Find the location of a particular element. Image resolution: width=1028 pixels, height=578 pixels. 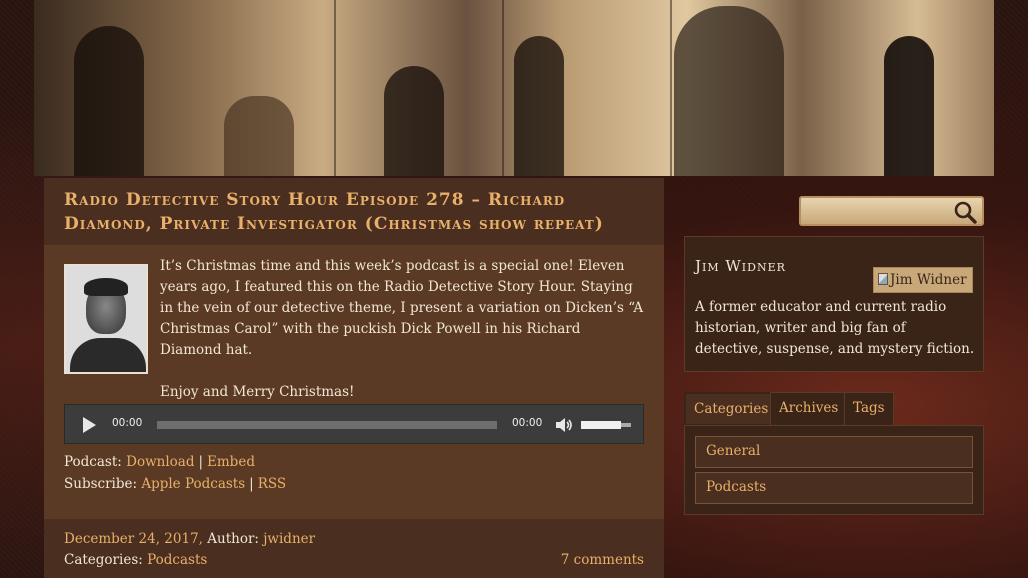

category-item-podcasts: Podcasts is located at coordinates (834, 488).